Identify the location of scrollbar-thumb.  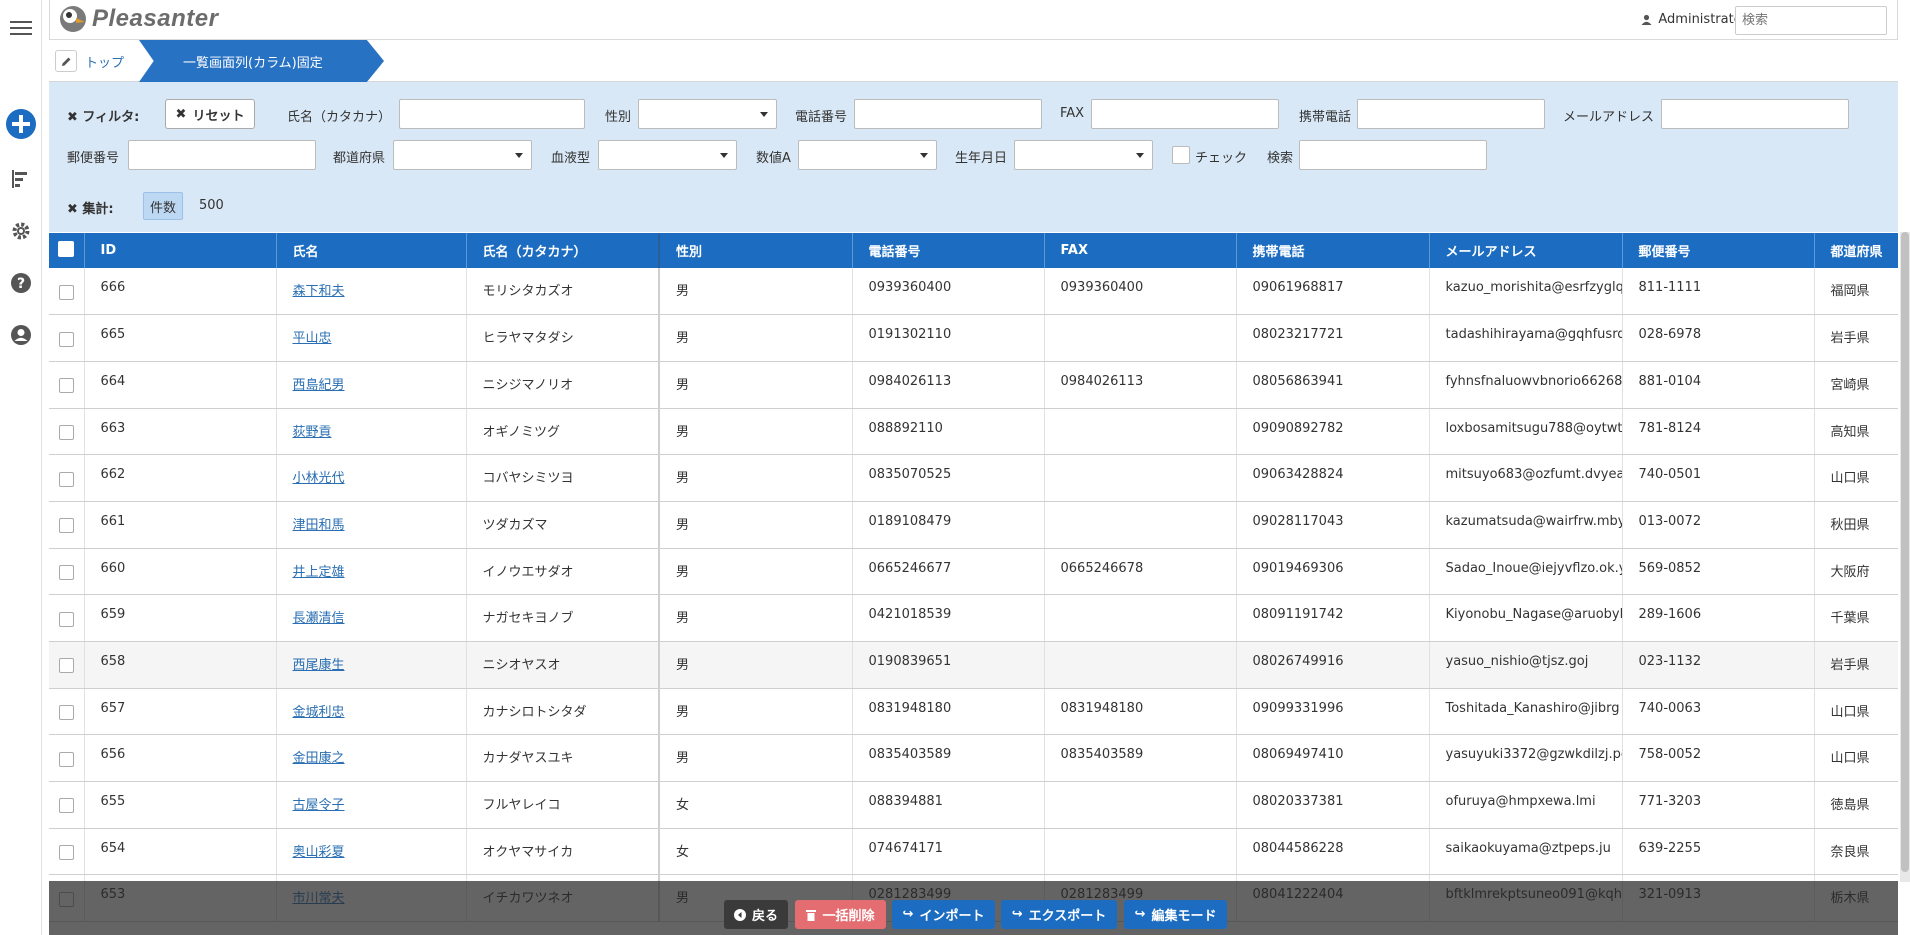
(1905, 552).